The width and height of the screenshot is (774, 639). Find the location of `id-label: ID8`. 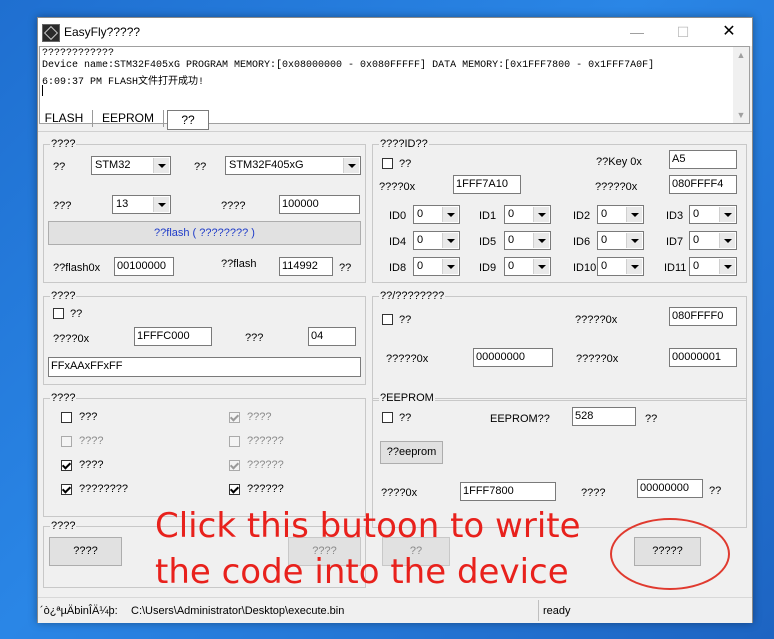

id-label: ID8 is located at coordinates (398, 268).